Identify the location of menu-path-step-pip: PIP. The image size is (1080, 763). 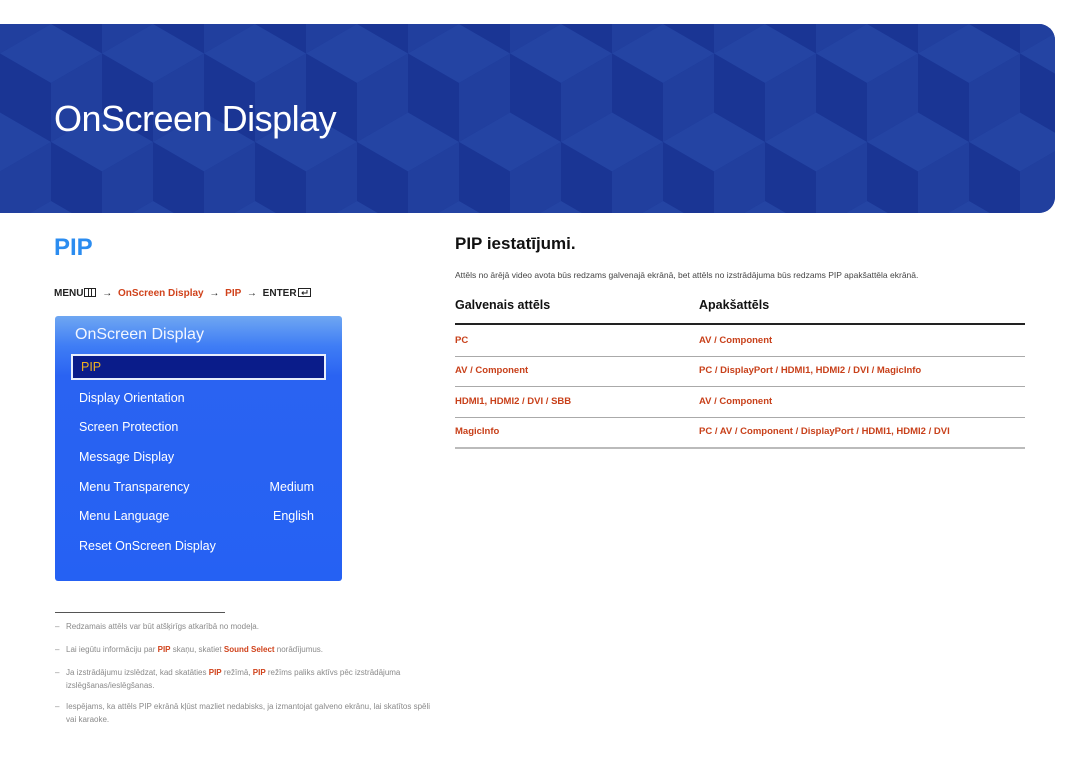
(233, 293).